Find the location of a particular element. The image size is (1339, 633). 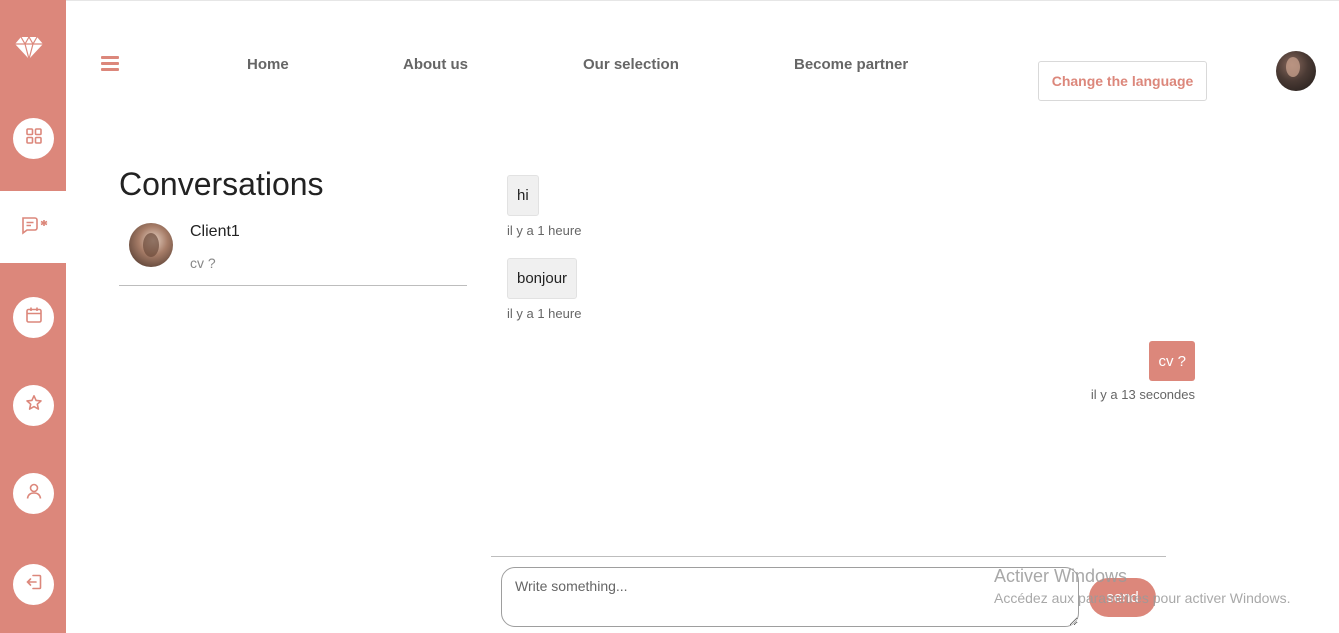

sidebar-item-dashboard is located at coordinates (33, 138).